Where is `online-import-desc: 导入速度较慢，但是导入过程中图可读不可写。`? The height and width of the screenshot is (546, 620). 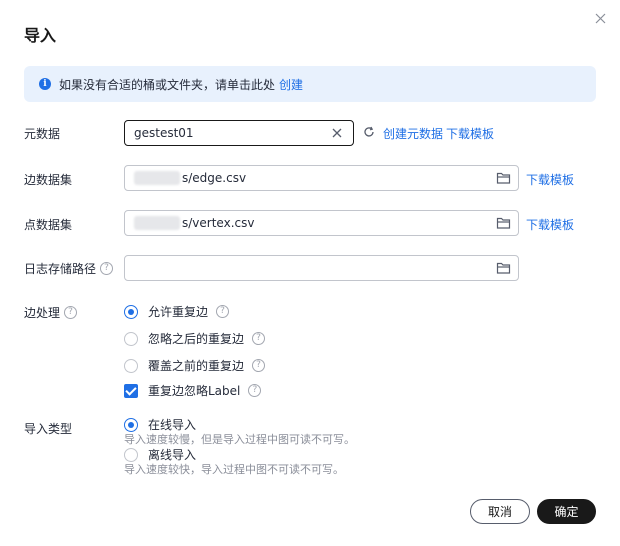 online-import-desc: 导入速度较慢，但是导入过程中图可读不可写。 is located at coordinates (239, 439).